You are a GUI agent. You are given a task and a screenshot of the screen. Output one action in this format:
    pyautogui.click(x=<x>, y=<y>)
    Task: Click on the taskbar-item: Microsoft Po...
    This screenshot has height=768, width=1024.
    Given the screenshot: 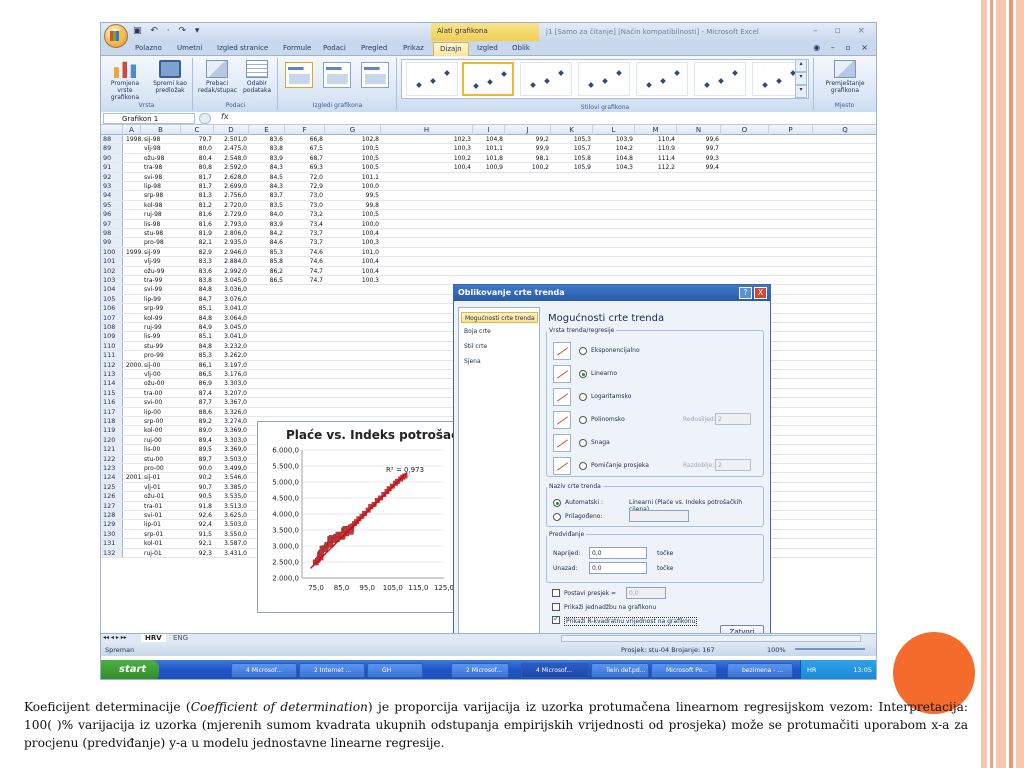 What is the action you would take?
    pyautogui.click(x=684, y=670)
    